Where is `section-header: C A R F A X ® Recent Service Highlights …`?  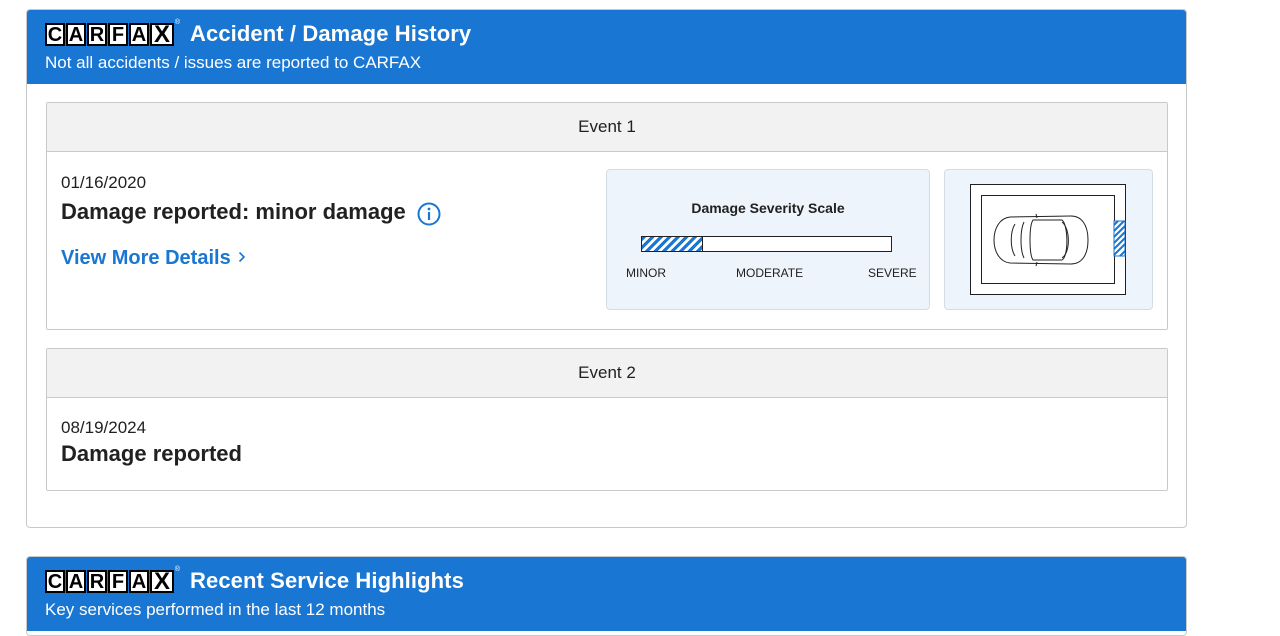
section-header: C A R F A X ® Recent Service Highlights … is located at coordinates (606, 594).